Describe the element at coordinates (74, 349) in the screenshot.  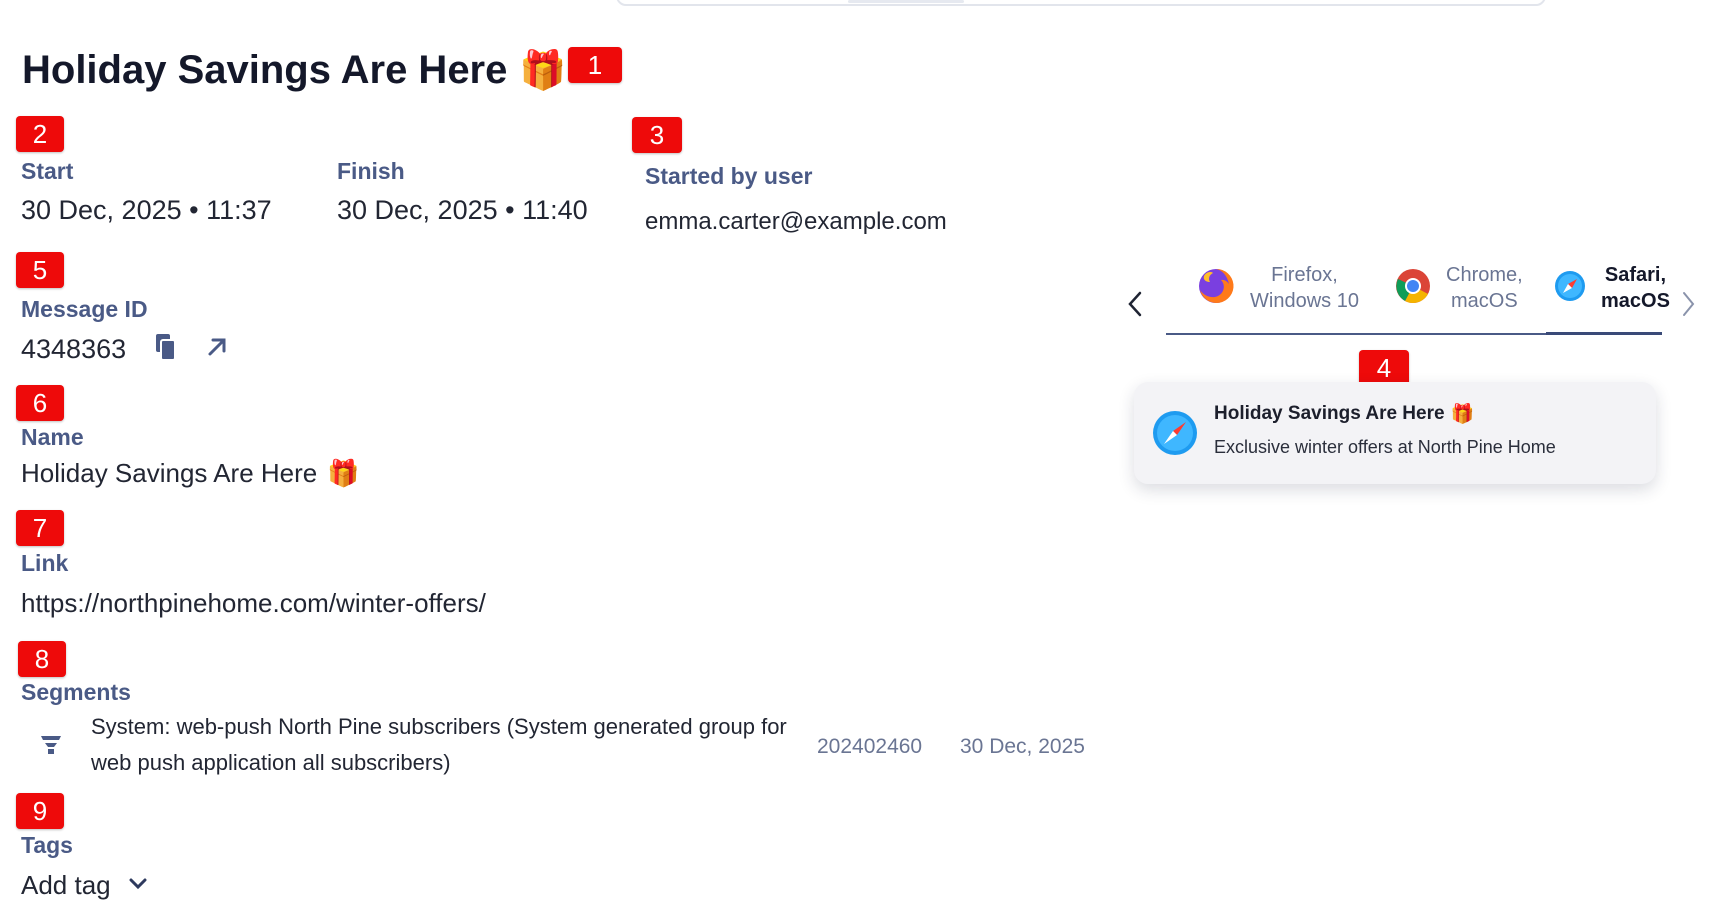
I see `message-id-value: 4348363` at that location.